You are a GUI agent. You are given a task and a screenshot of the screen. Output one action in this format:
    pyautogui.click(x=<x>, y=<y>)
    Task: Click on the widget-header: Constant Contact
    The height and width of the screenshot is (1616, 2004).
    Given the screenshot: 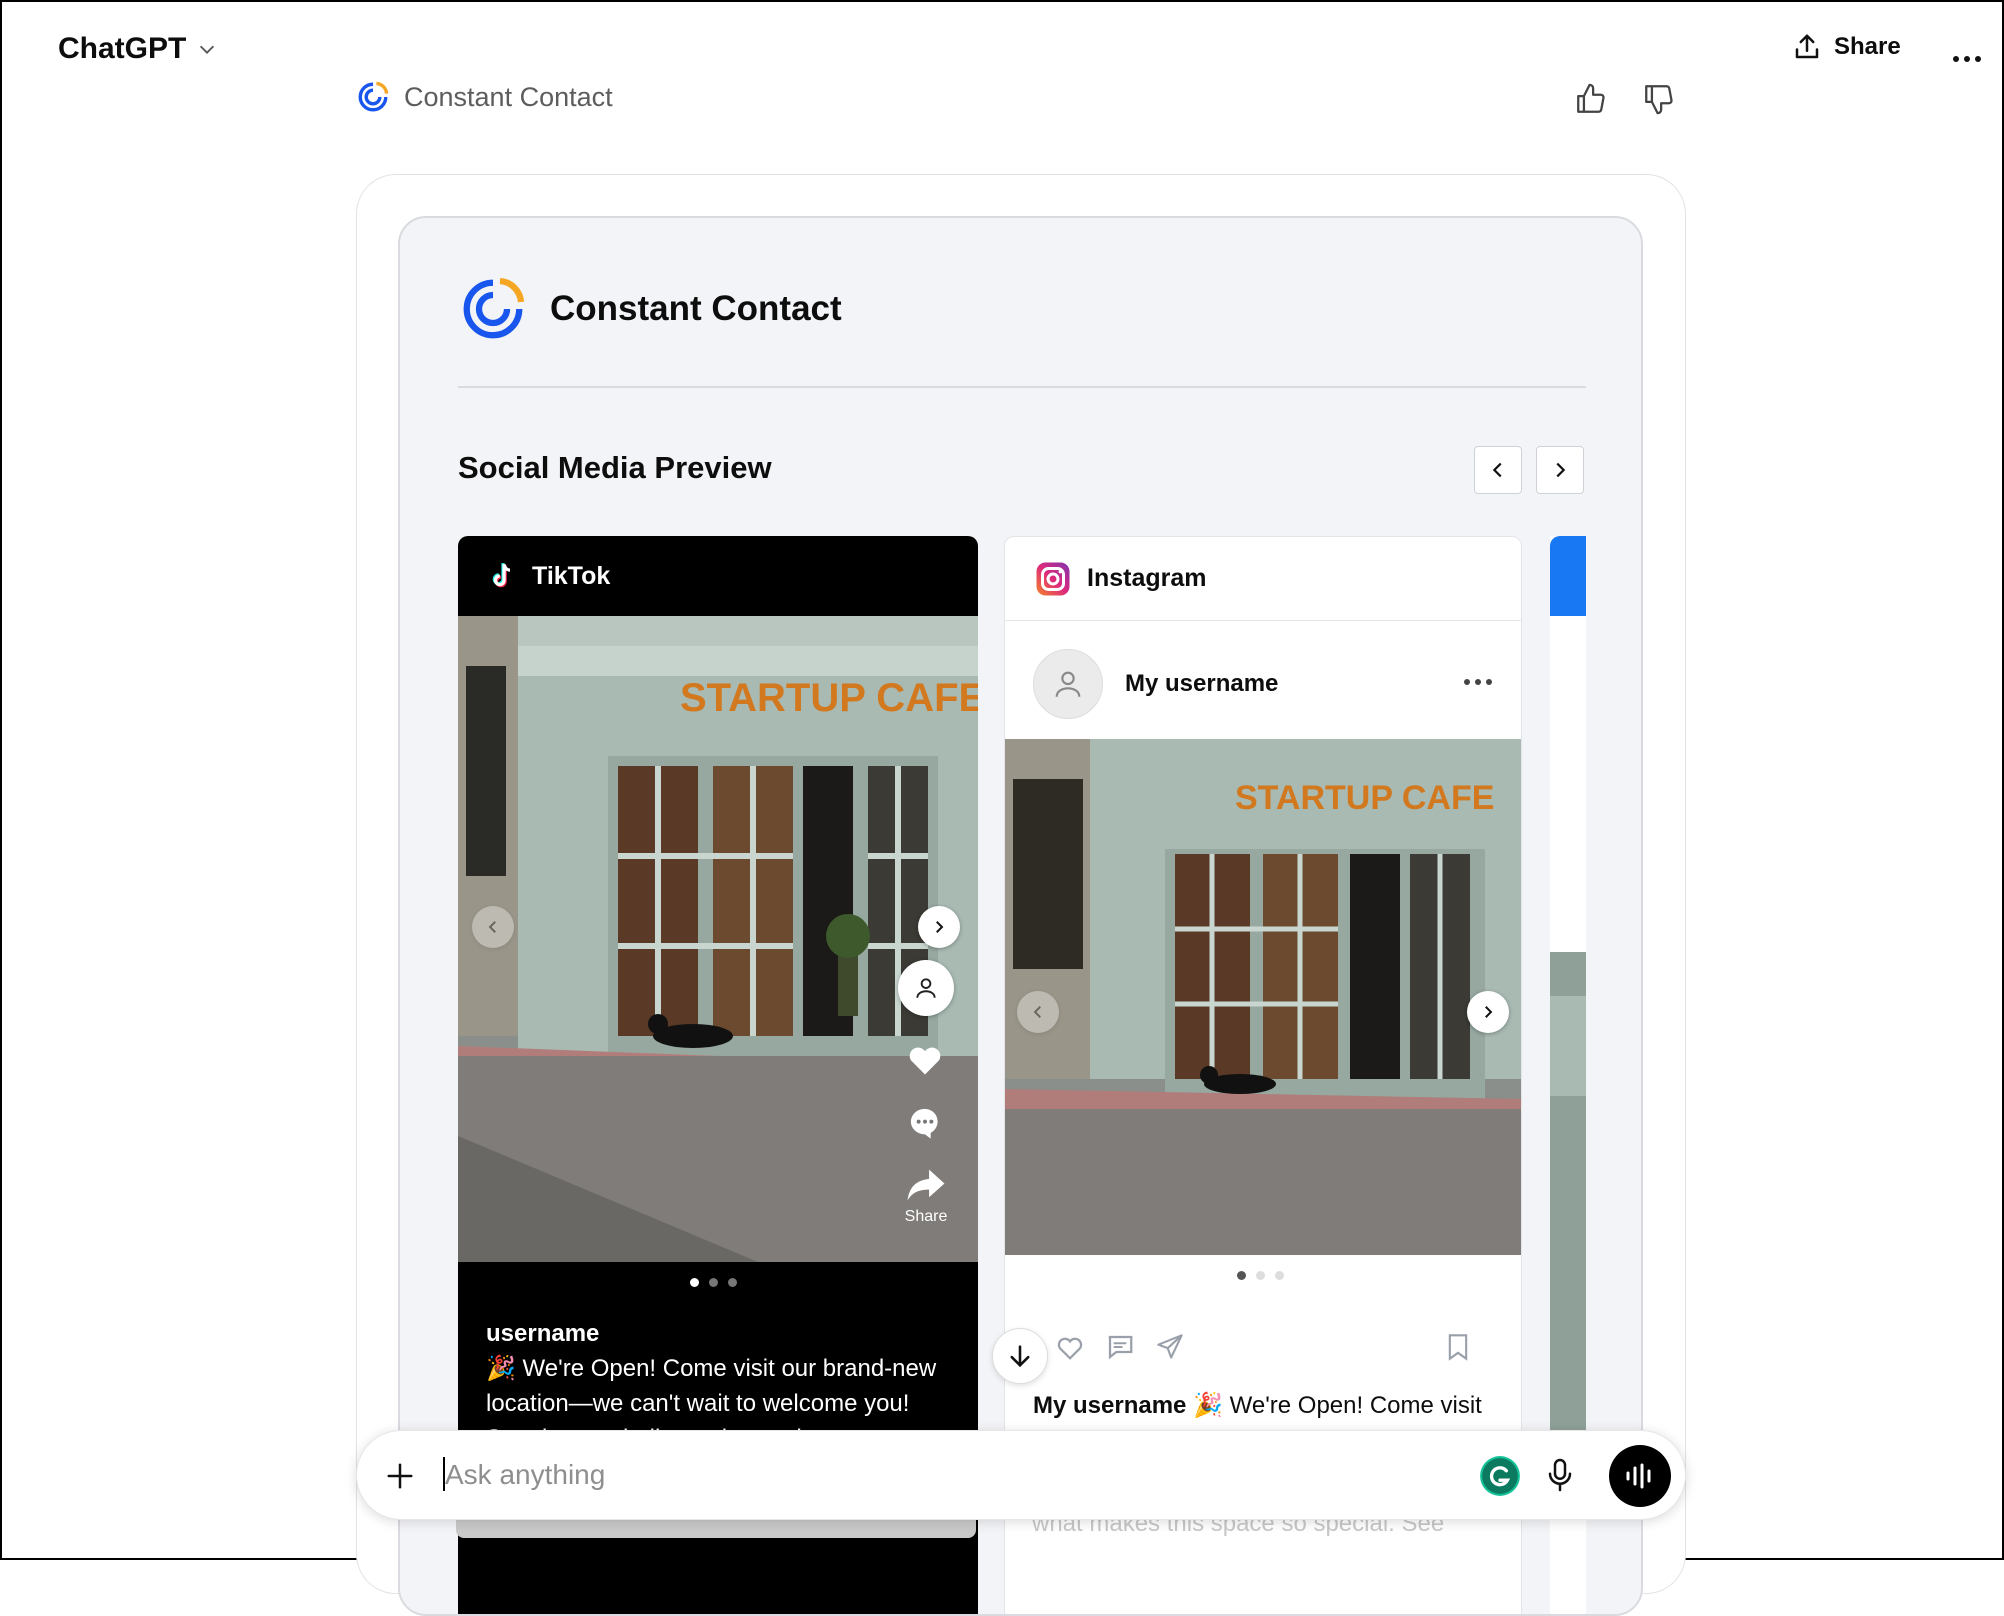 What is the action you would take?
    pyautogui.click(x=650, y=309)
    